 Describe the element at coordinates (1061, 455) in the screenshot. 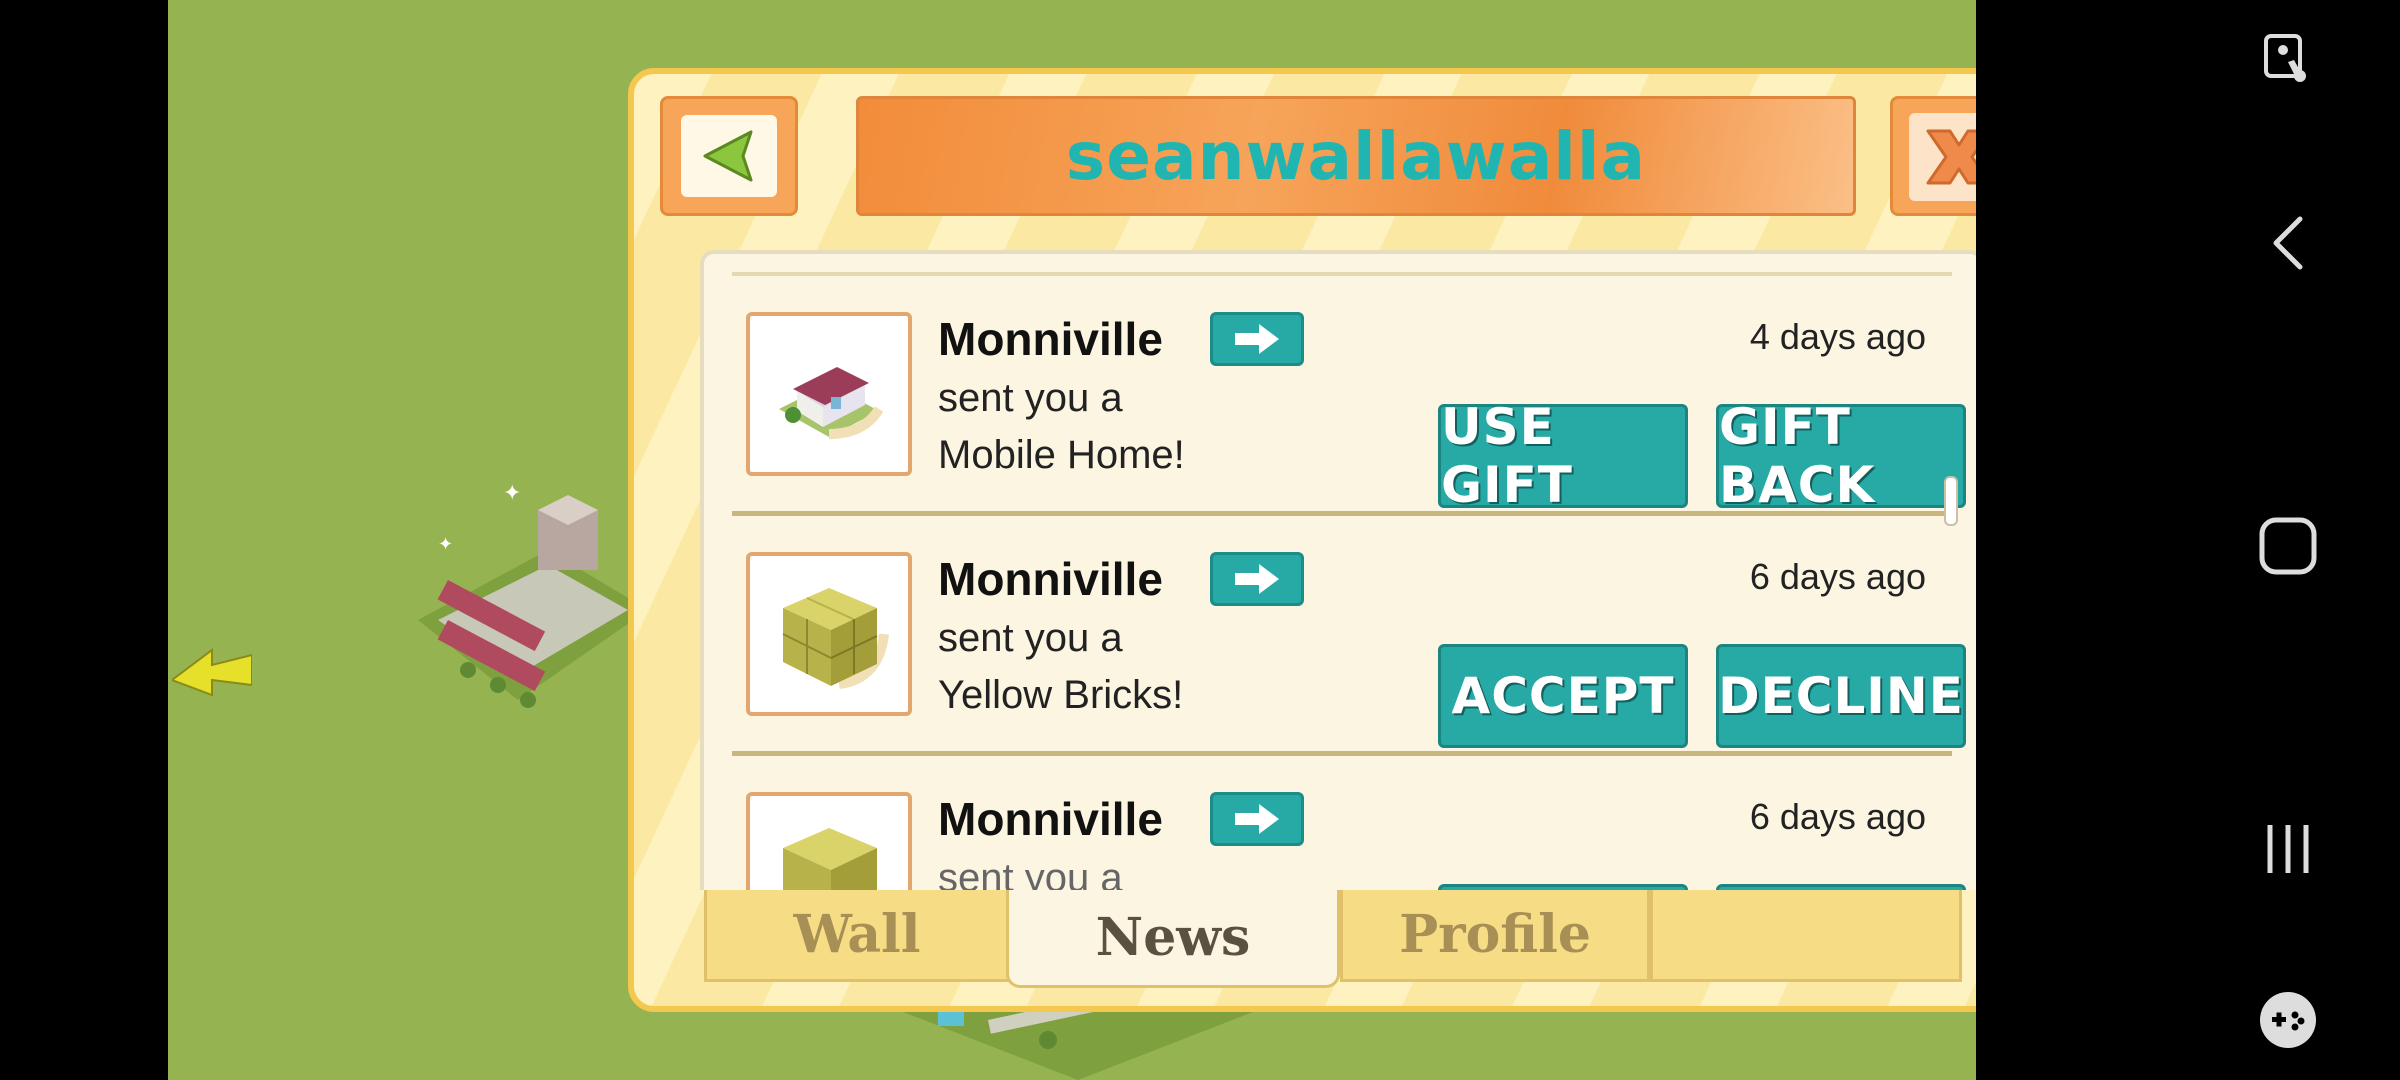

I see `news-message-item: Mobile Home!` at that location.